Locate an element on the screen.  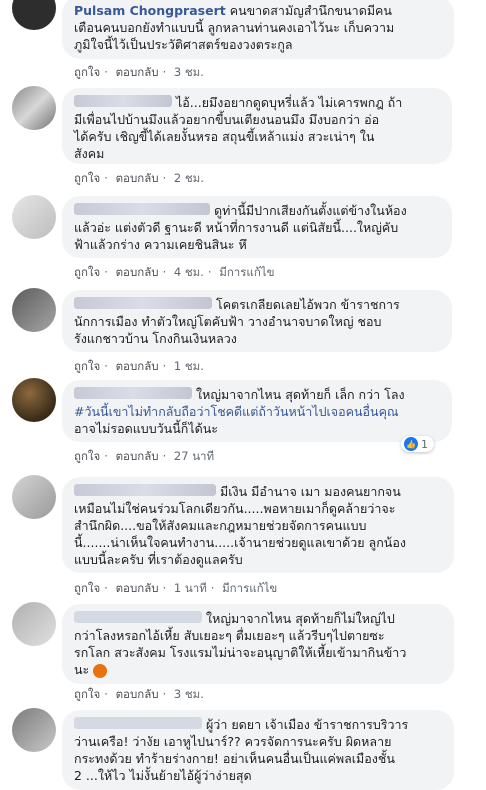
timestamp: 1 ชม. is located at coordinates (189, 366).